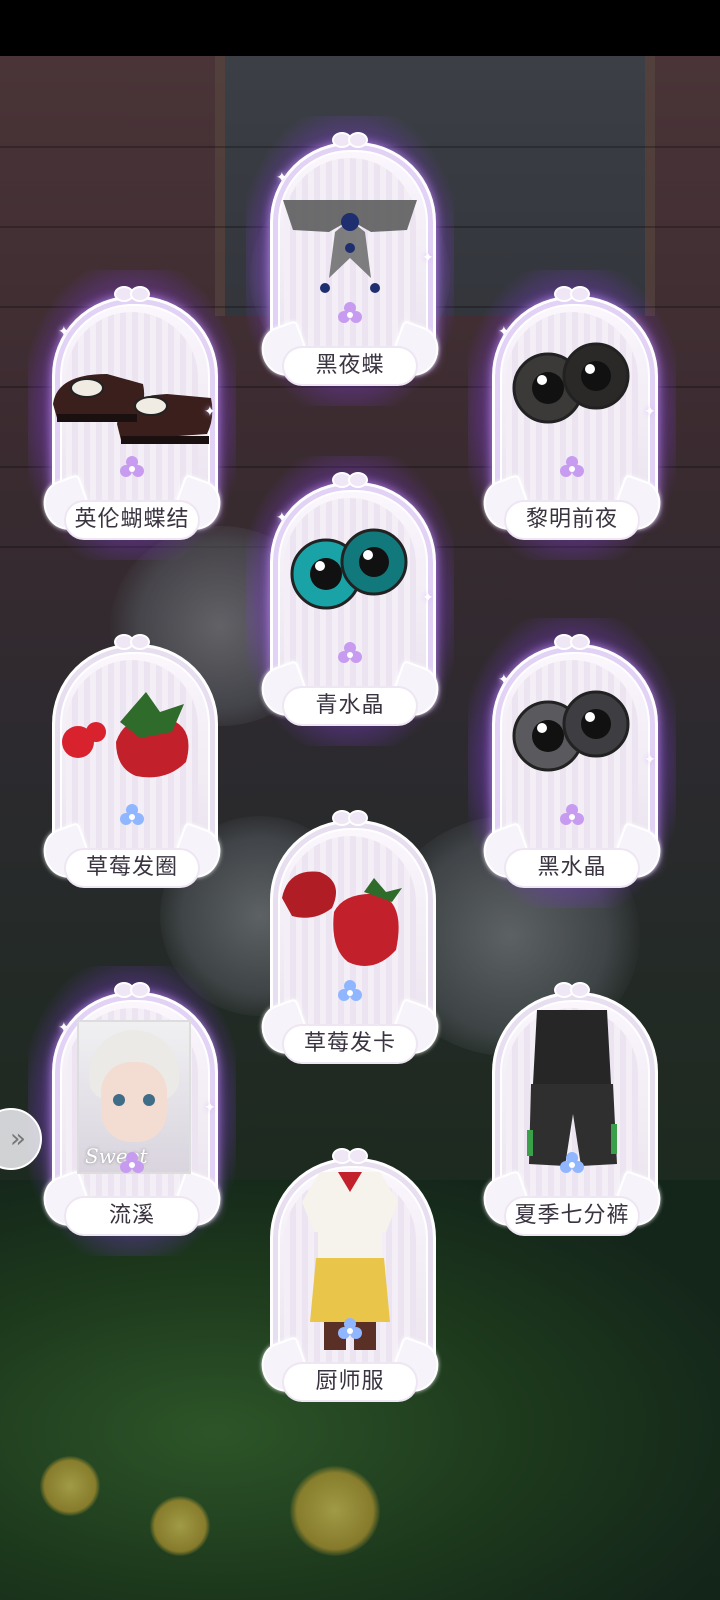 The width and height of the screenshot is (720, 1600). Describe the element at coordinates (132, 1216) in the screenshot. I see `card-label: 流溪` at that location.